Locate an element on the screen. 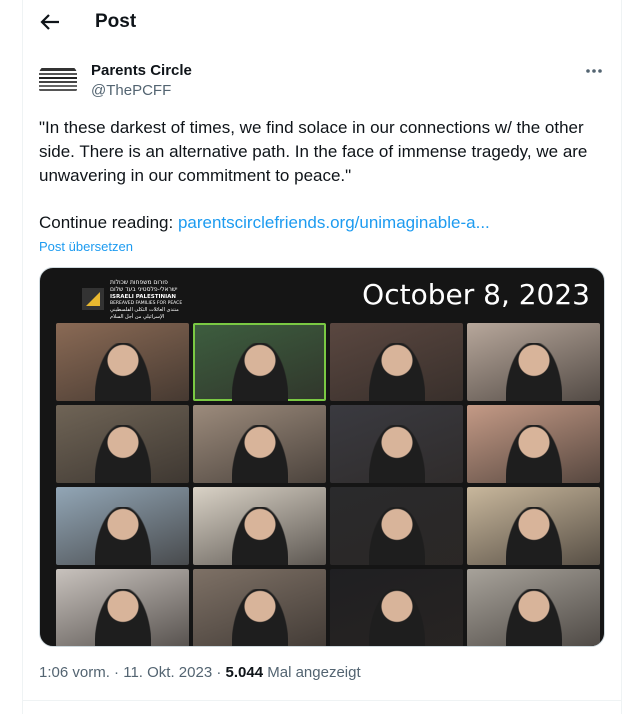 The height and width of the screenshot is (714, 637). logo-line-5: منتدى العائلات الثكلى الفلسطيني is located at coordinates (144, 310).